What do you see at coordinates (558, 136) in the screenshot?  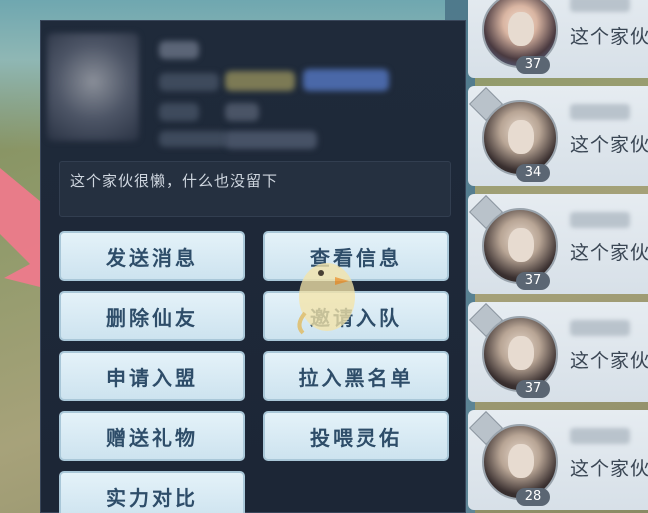 I see `friend-card: 34 这个家伙` at bounding box center [558, 136].